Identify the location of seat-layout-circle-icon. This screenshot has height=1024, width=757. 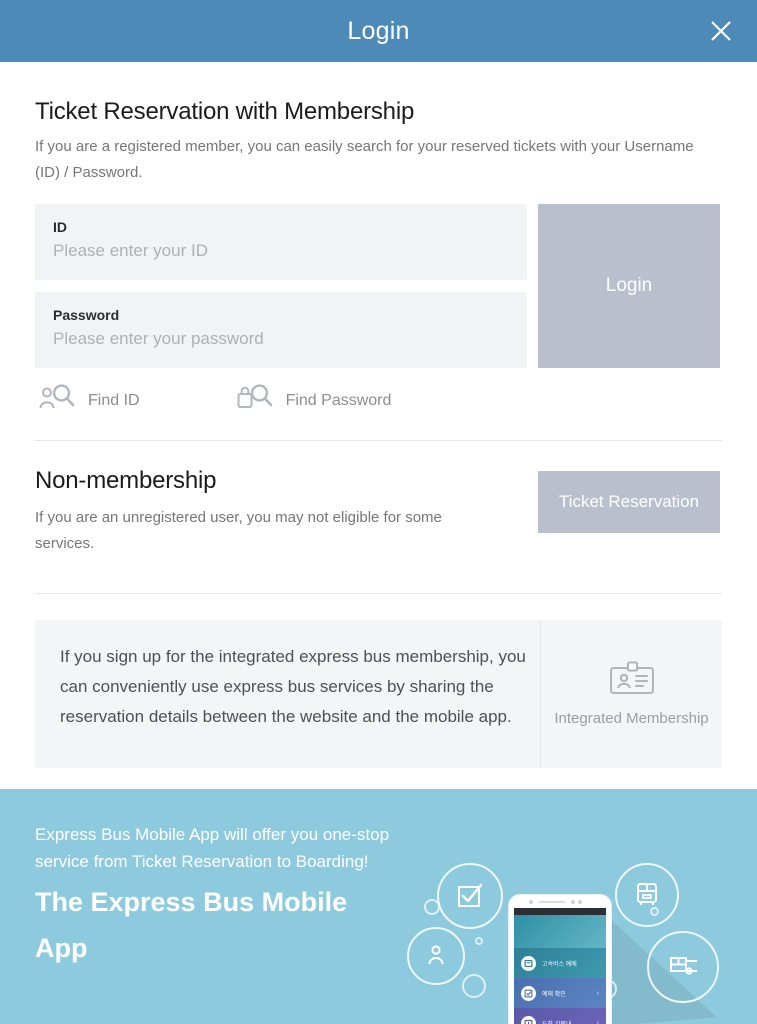
(683, 967).